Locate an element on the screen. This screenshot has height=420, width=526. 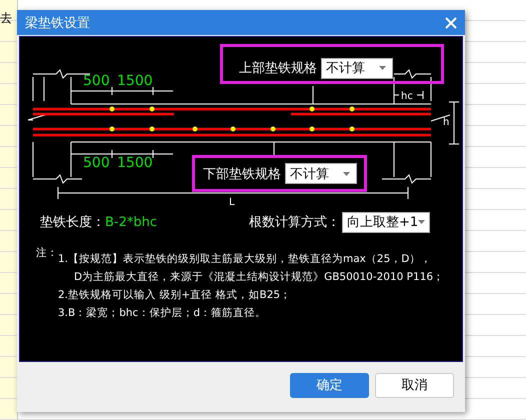
background-text: 去 is located at coordinates (6, 18).